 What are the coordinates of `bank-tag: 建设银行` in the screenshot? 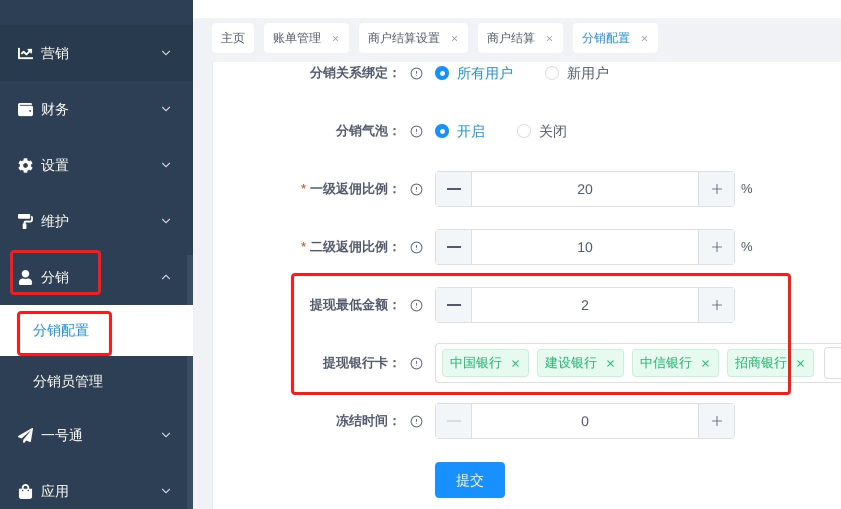 It's located at (580, 363).